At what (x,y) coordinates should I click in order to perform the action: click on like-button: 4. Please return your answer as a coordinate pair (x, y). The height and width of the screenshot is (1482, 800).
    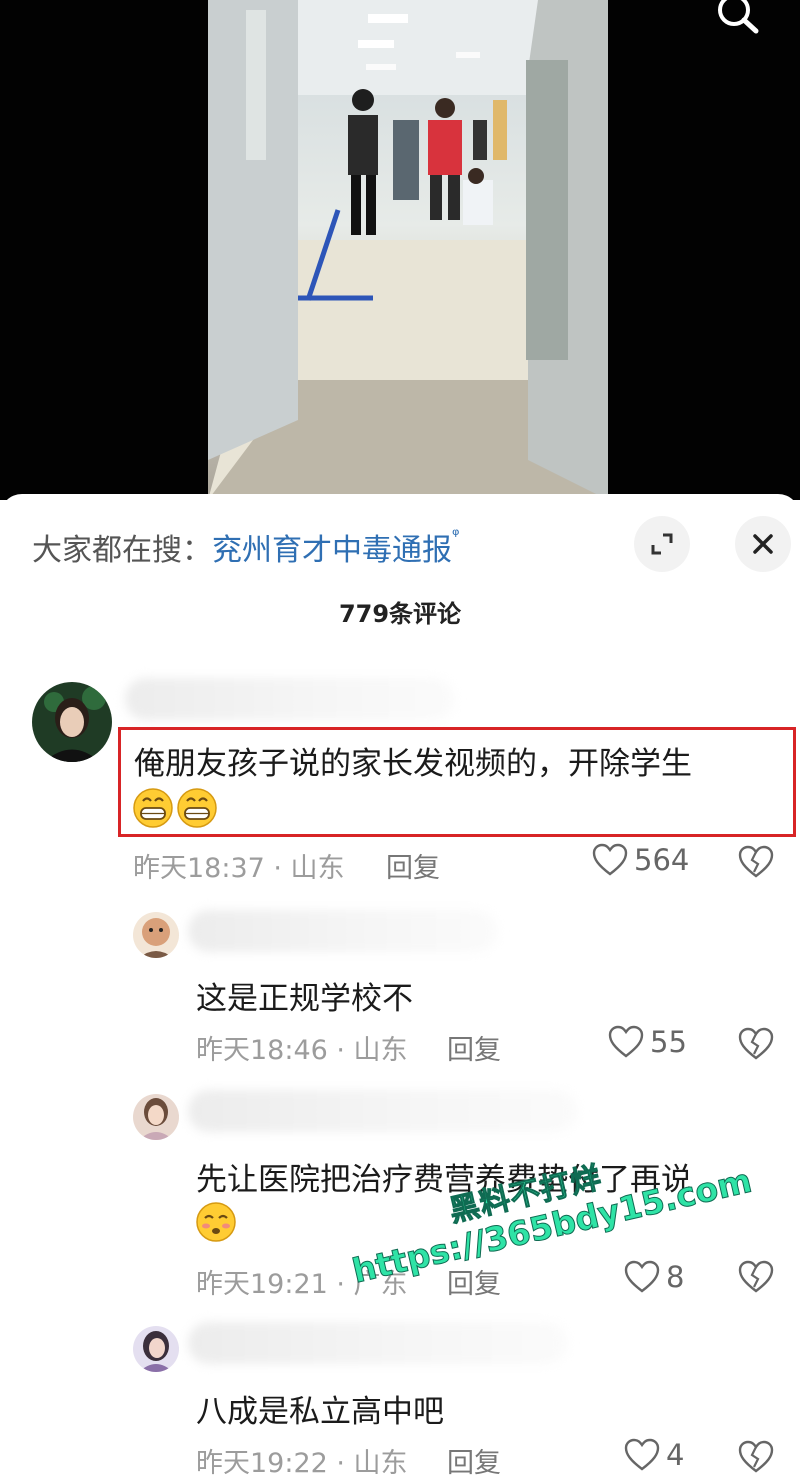
    Looking at the image, I should click on (654, 1455).